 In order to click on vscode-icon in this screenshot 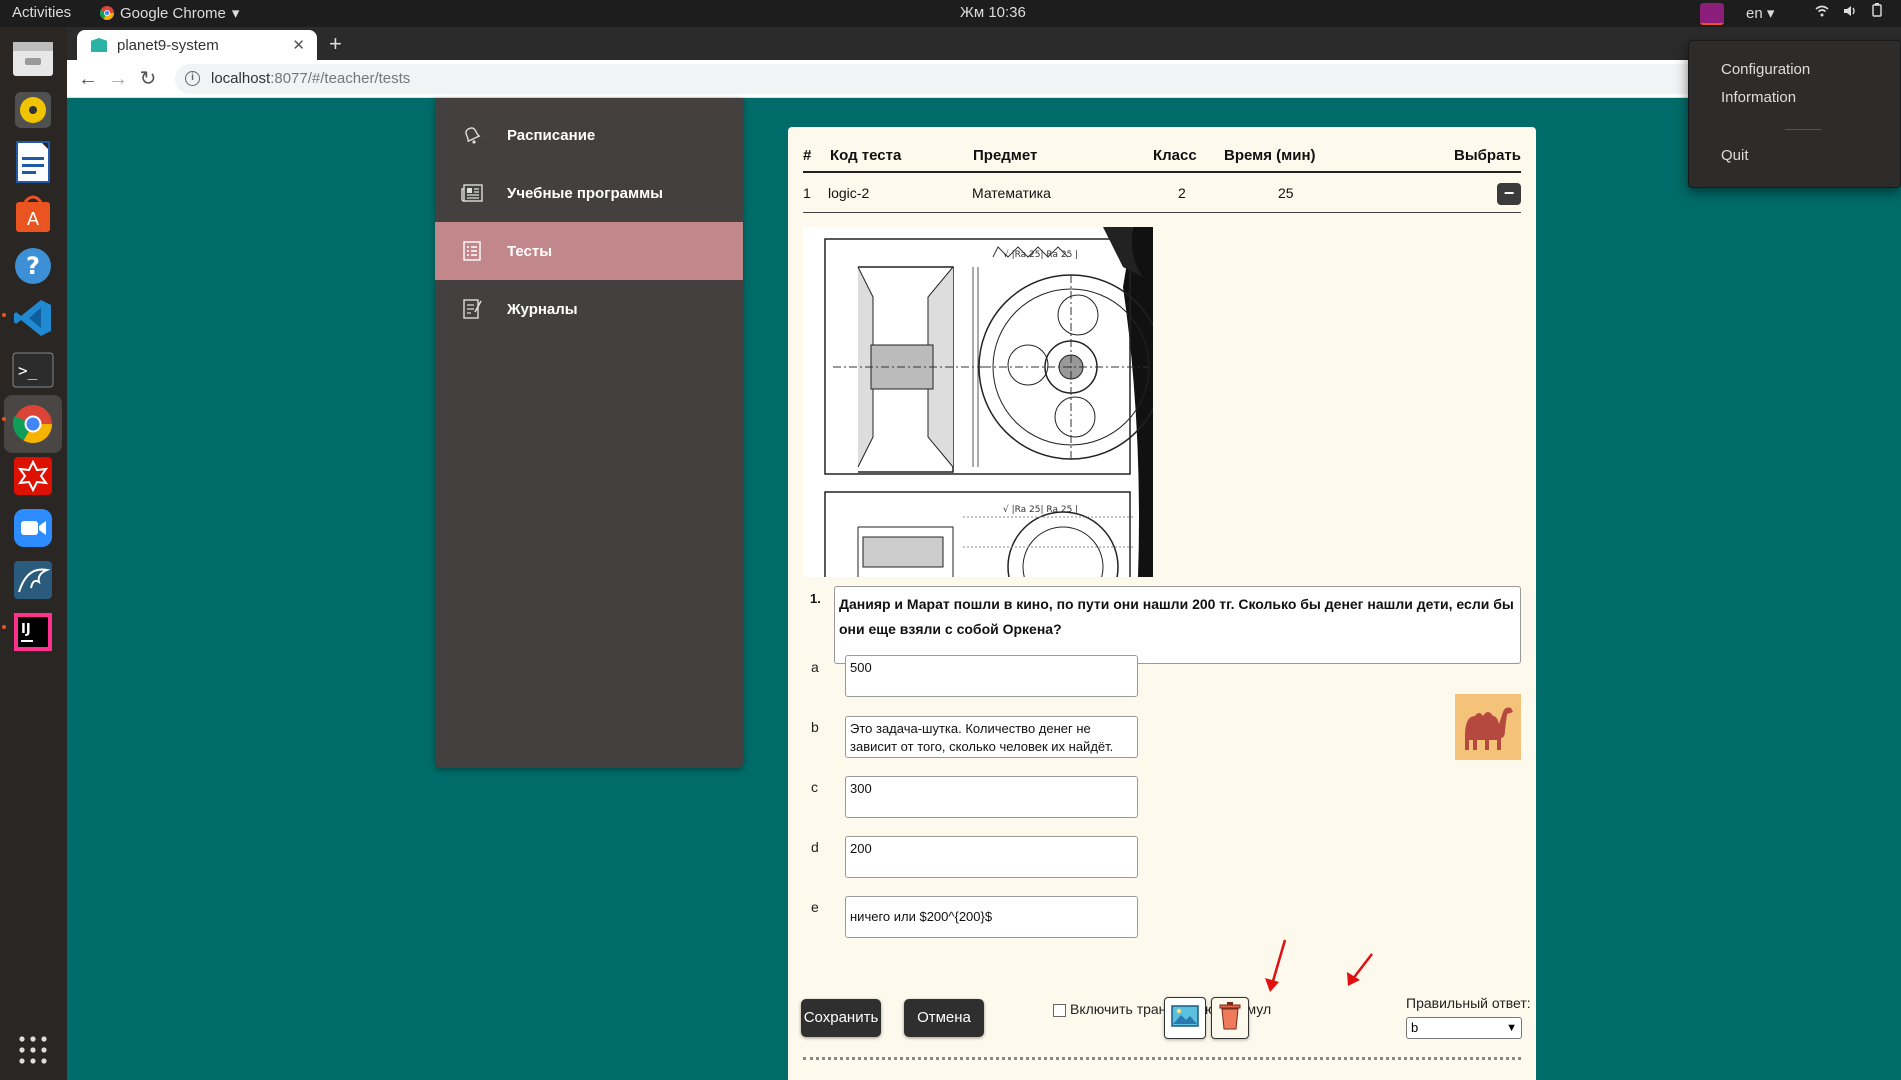, I will do `click(33, 318)`.